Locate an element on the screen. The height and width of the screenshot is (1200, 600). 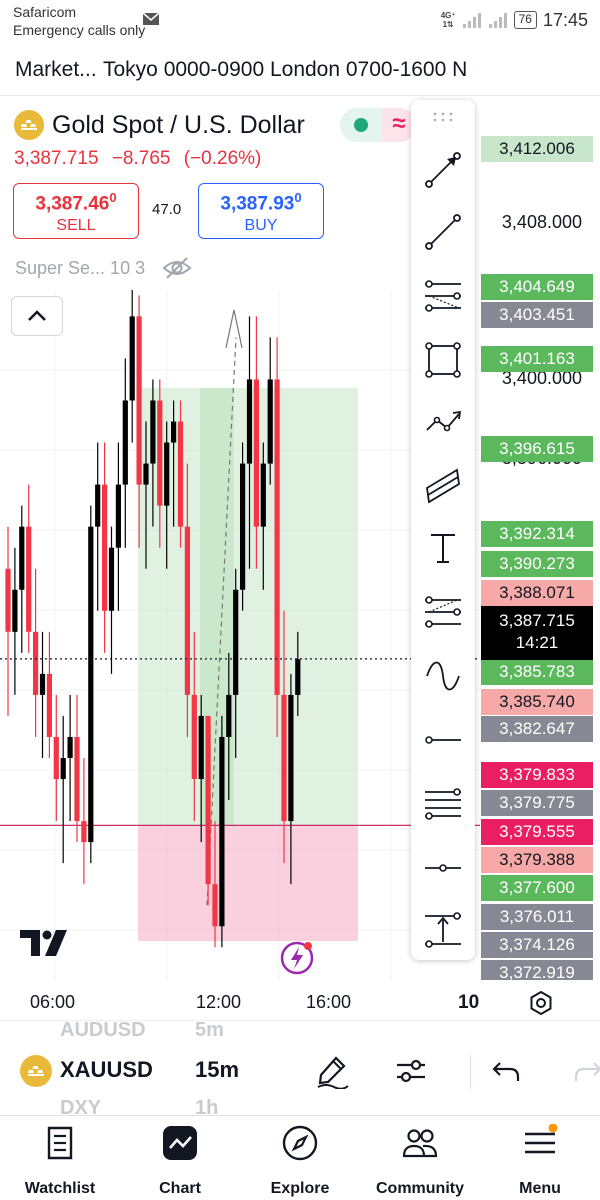
price-scale-label: 3,377.600 is located at coordinates (537, 888).